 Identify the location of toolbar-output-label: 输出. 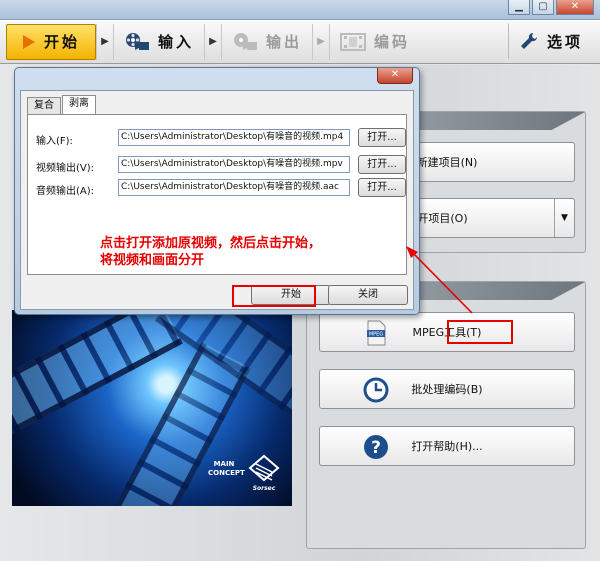
(283, 42).